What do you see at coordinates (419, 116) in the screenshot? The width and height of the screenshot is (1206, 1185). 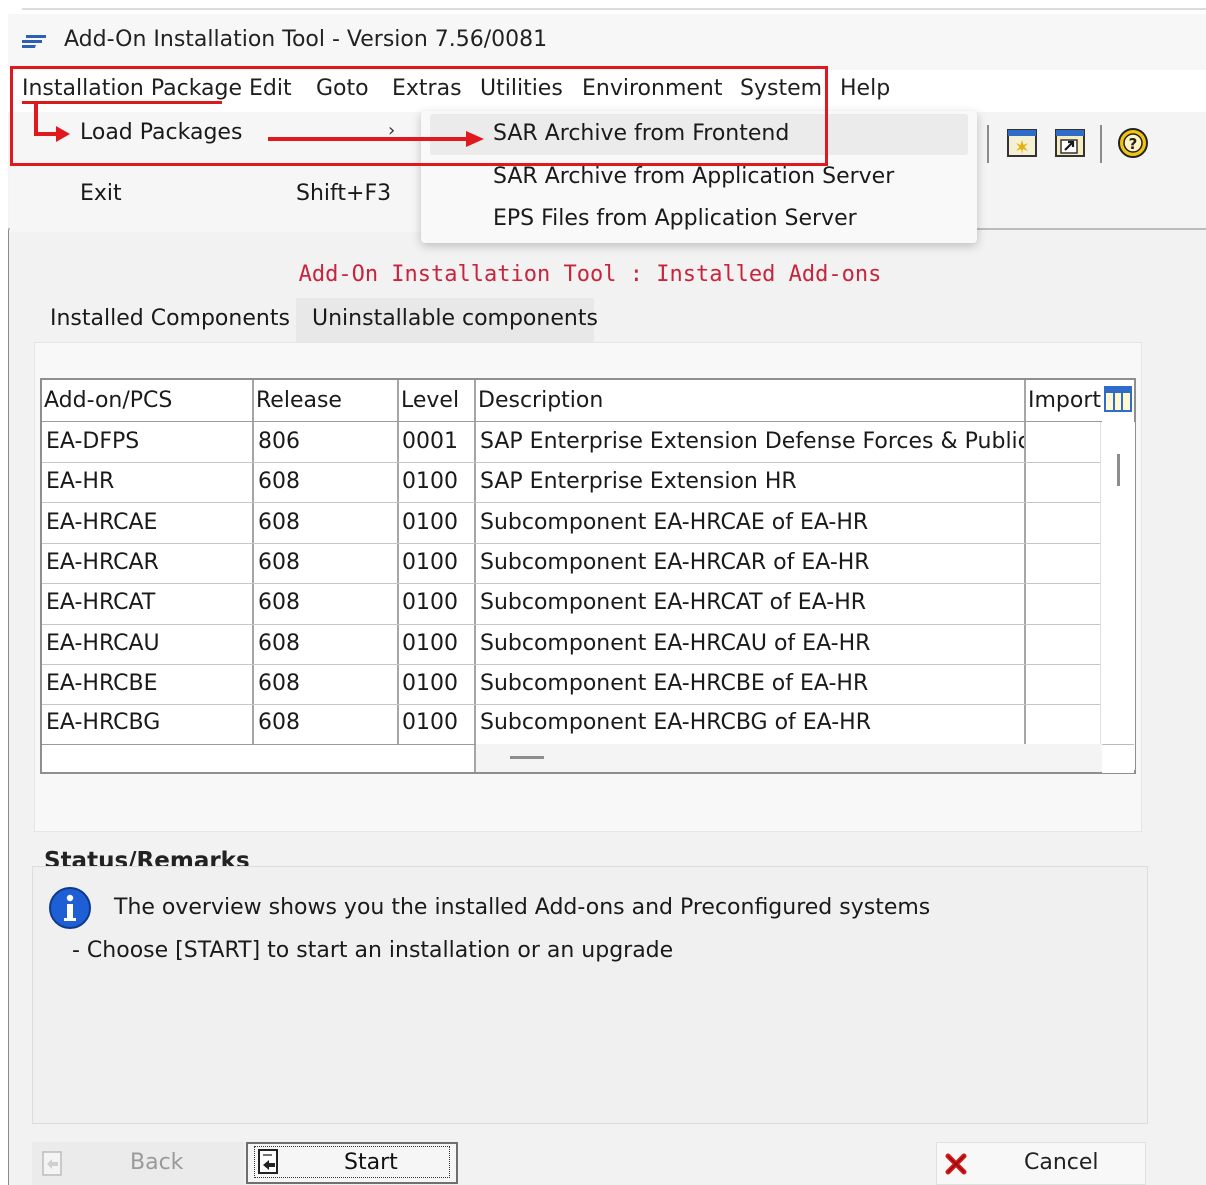 I see `annotation-box` at bounding box center [419, 116].